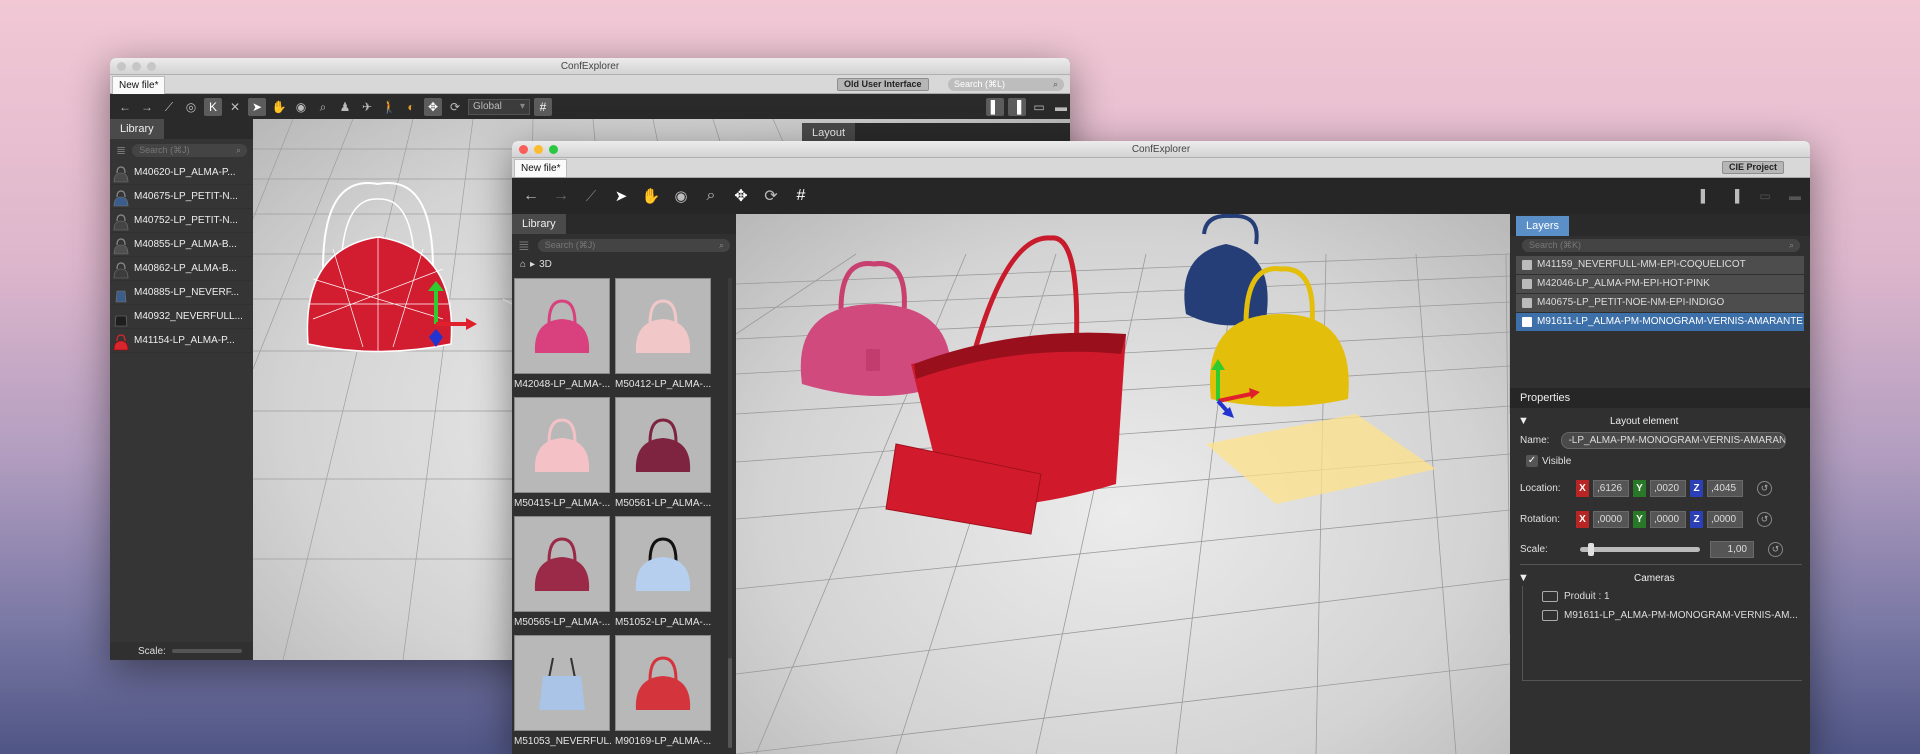 This screenshot has height=754, width=1920. I want to click on fly-icon: ✈, so click(367, 107).